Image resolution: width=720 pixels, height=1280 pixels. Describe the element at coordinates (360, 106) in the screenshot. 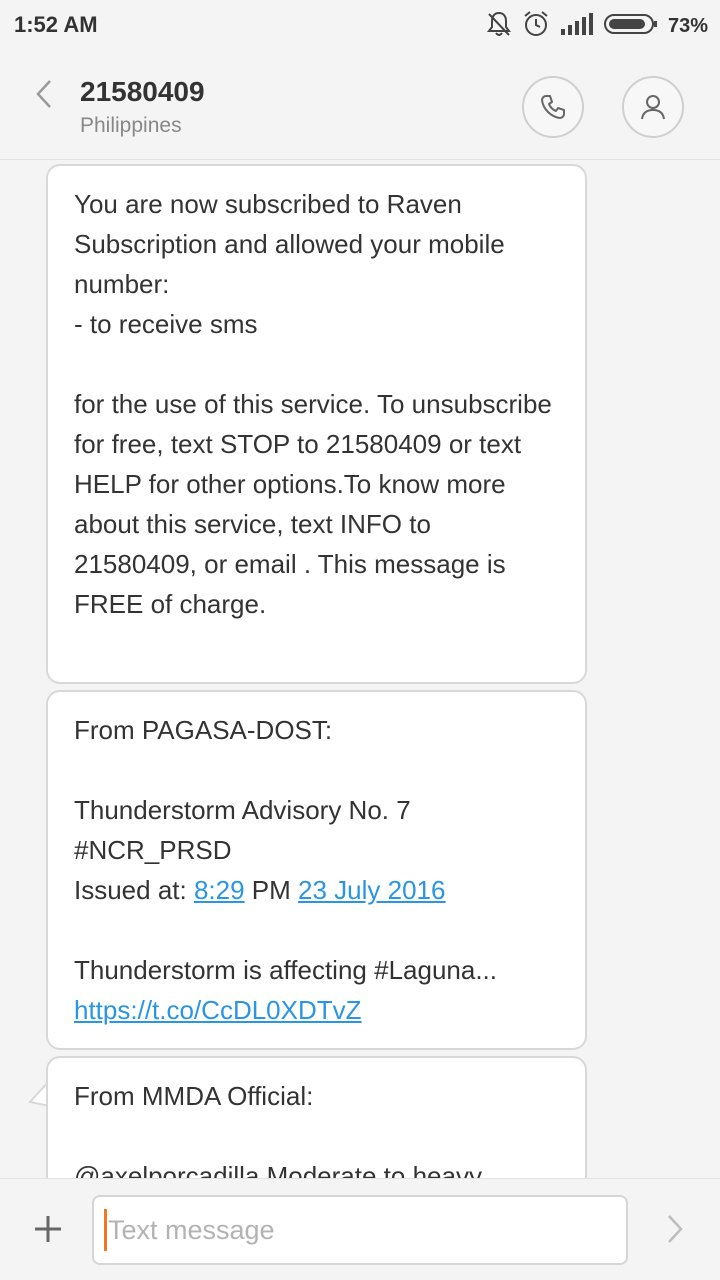

I see `conversation-header: 21580409 Philippines` at that location.